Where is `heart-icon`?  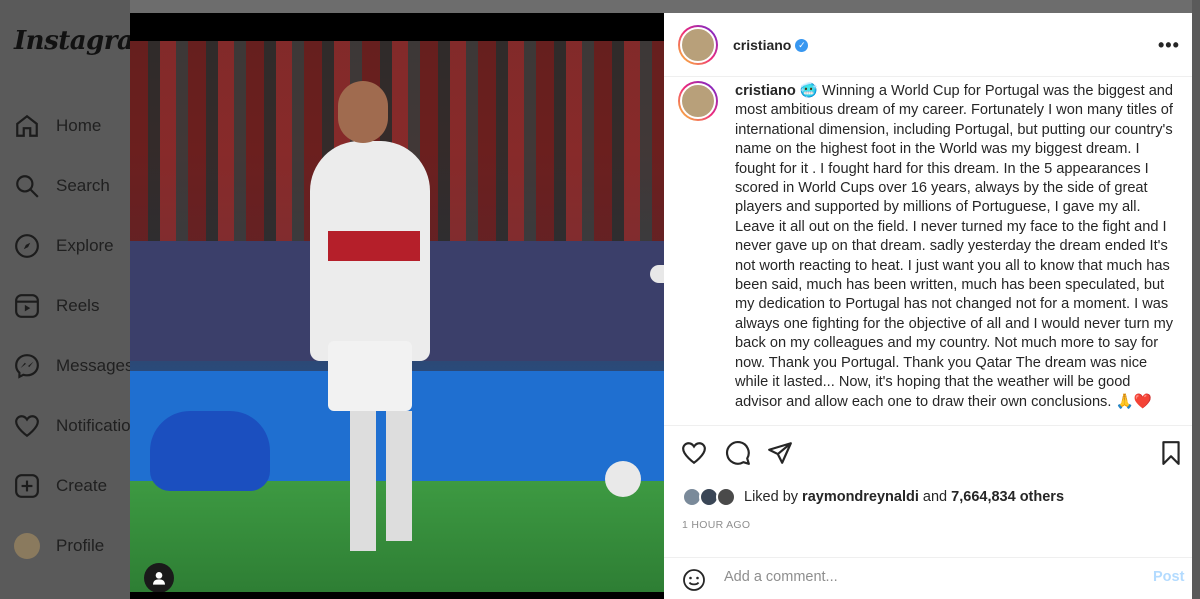
heart-icon is located at coordinates (27, 426).